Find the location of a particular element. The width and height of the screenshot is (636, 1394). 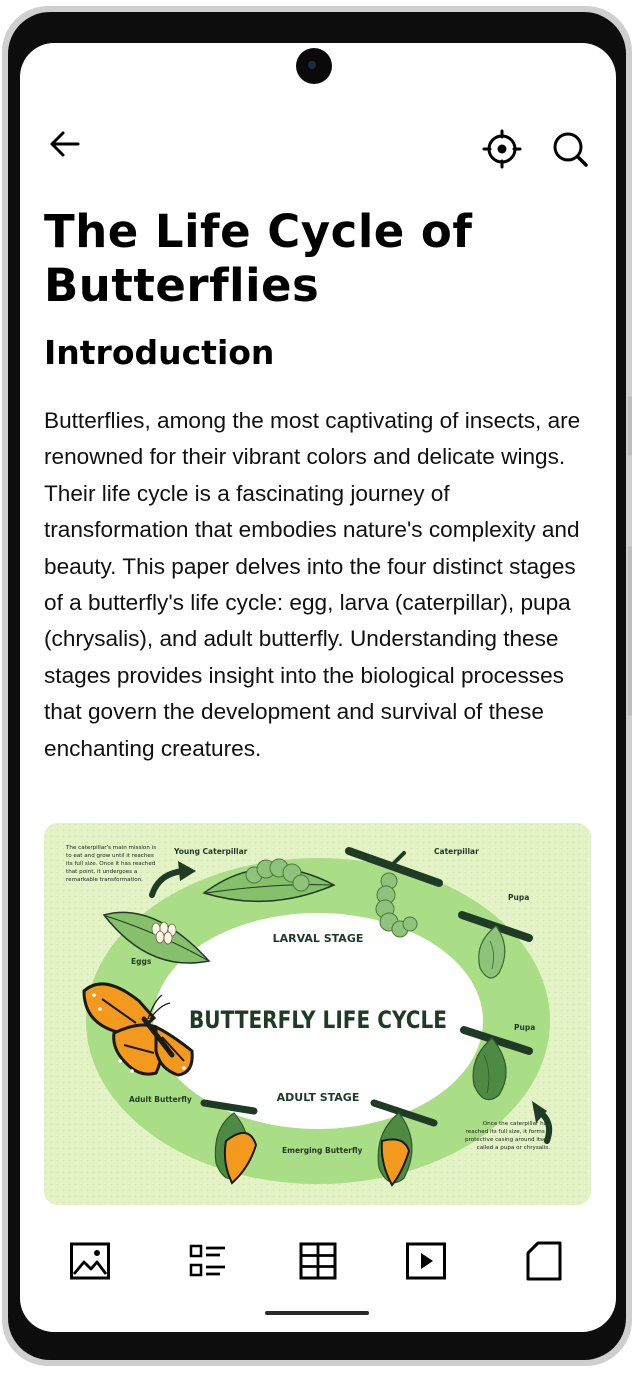

side-button is located at coordinates (630, 631).